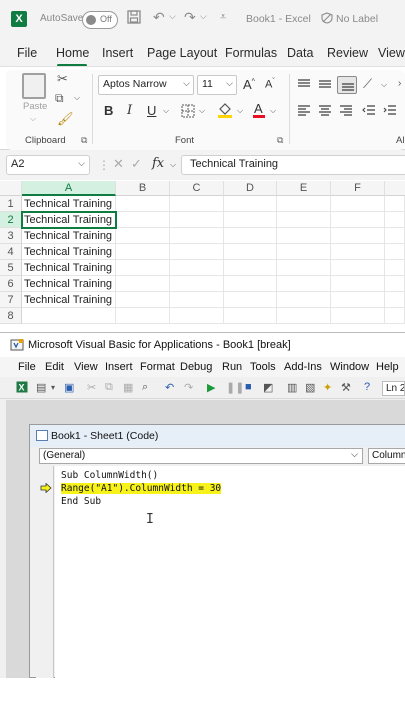  What do you see at coordinates (196, 367) in the screenshot?
I see `menu-debug: Debug` at bounding box center [196, 367].